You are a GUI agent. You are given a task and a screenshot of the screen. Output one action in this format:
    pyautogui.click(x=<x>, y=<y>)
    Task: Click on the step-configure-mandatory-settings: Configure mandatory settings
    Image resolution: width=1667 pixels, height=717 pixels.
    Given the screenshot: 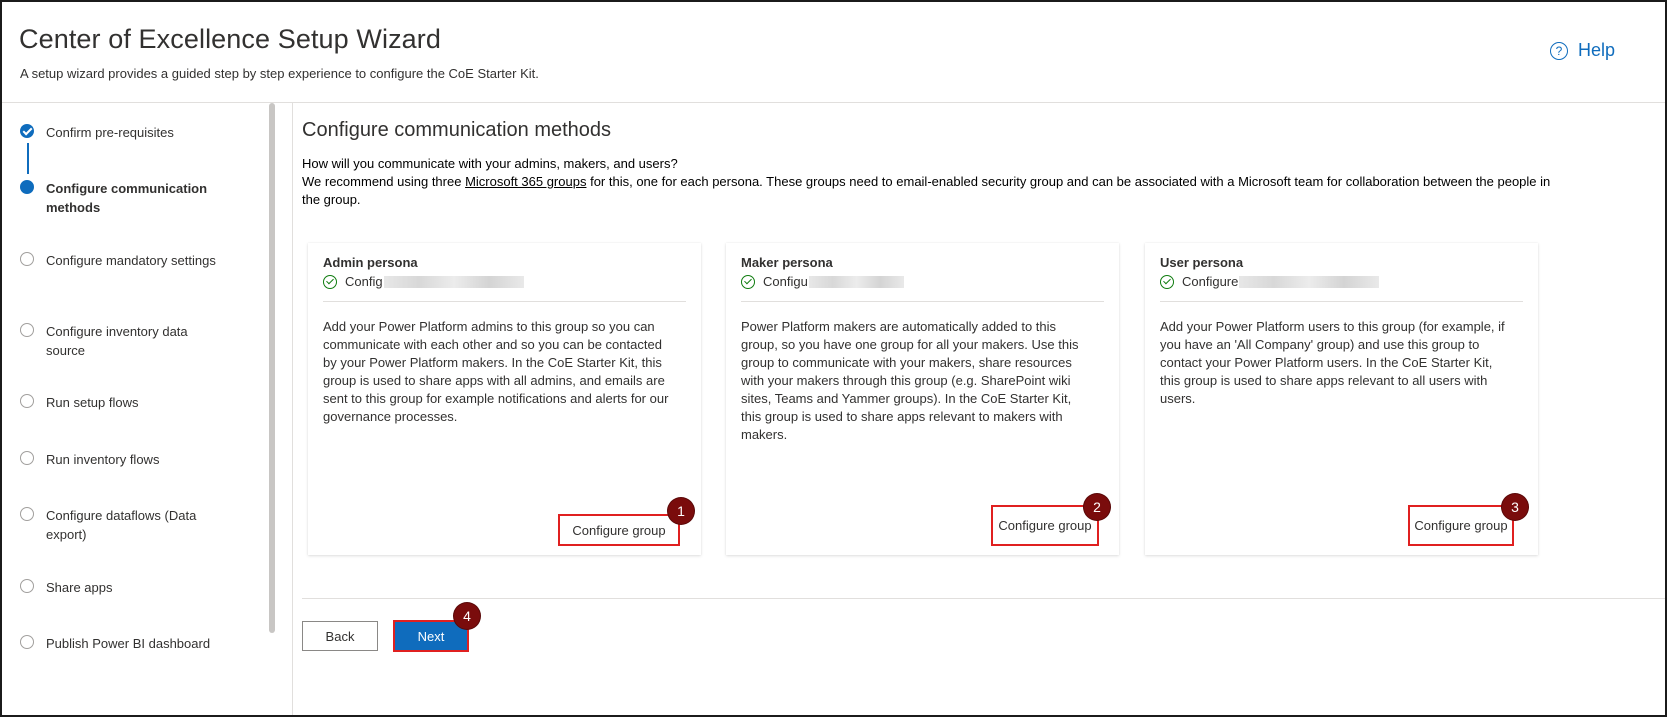 What is the action you would take?
    pyautogui.click(x=120, y=260)
    